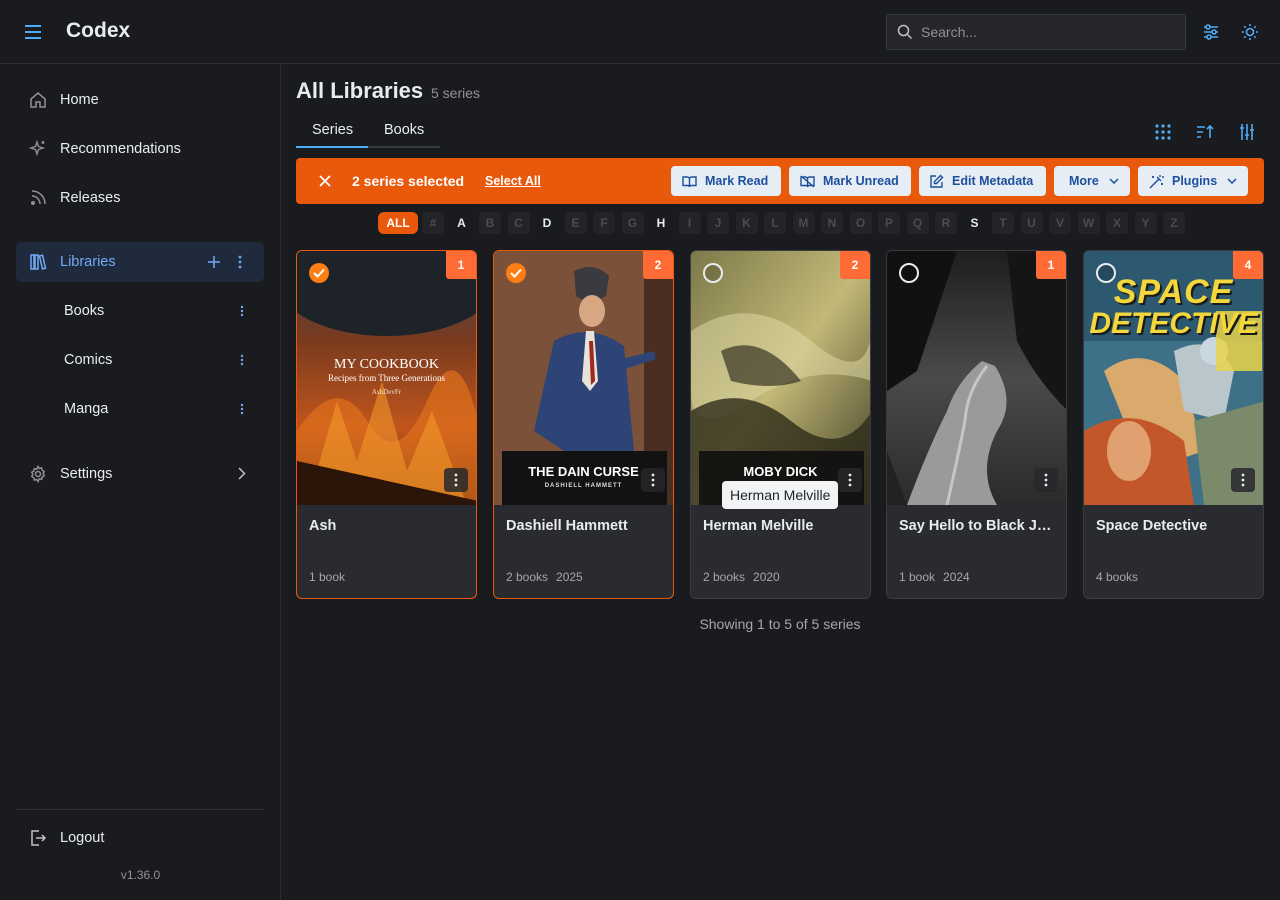 The image size is (1280, 900). Describe the element at coordinates (120, 149) in the screenshot. I see `sidebar-item-label: Recommendations` at that location.